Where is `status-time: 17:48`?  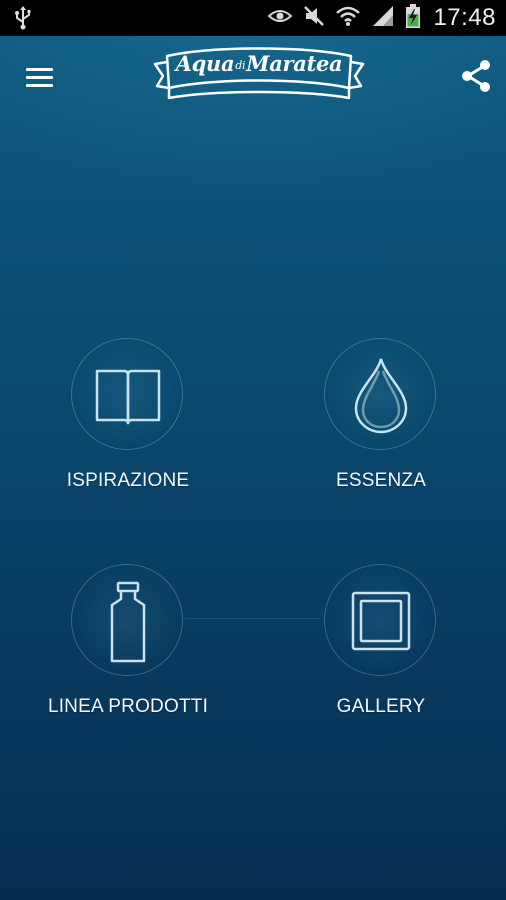
status-time: 17:48 is located at coordinates (464, 17).